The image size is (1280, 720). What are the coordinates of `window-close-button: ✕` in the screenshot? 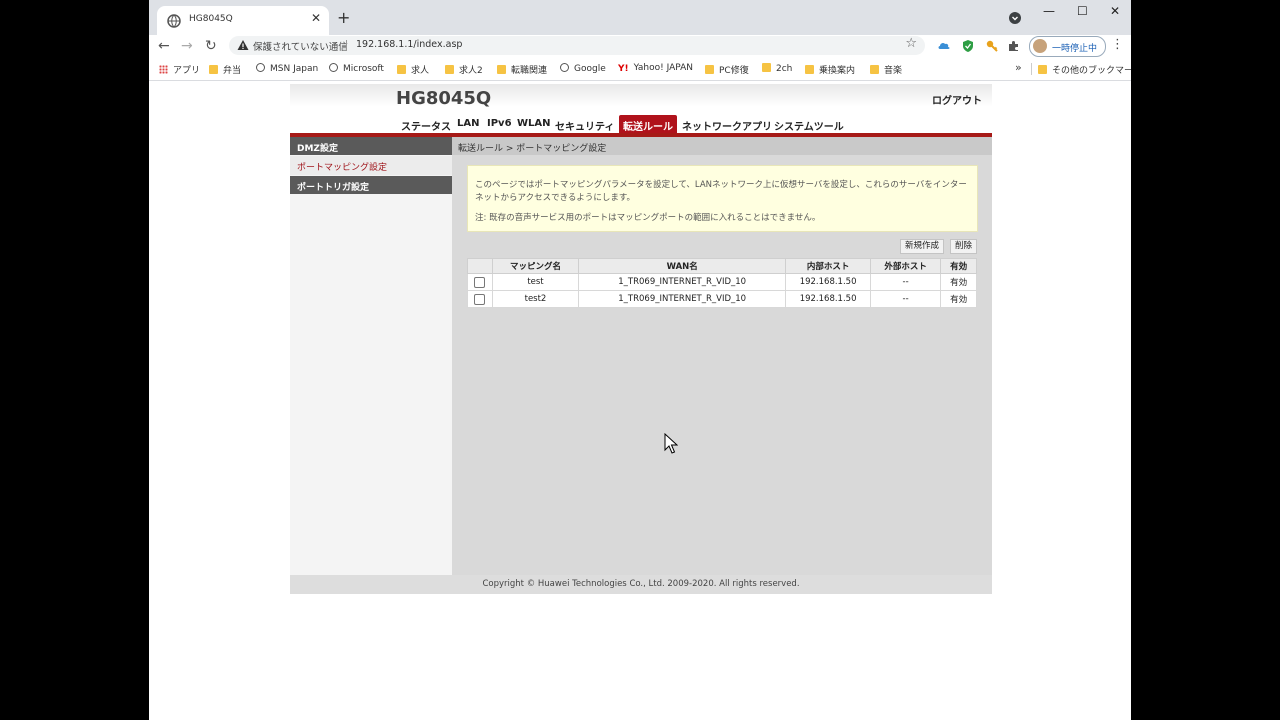 It's located at (1115, 11).